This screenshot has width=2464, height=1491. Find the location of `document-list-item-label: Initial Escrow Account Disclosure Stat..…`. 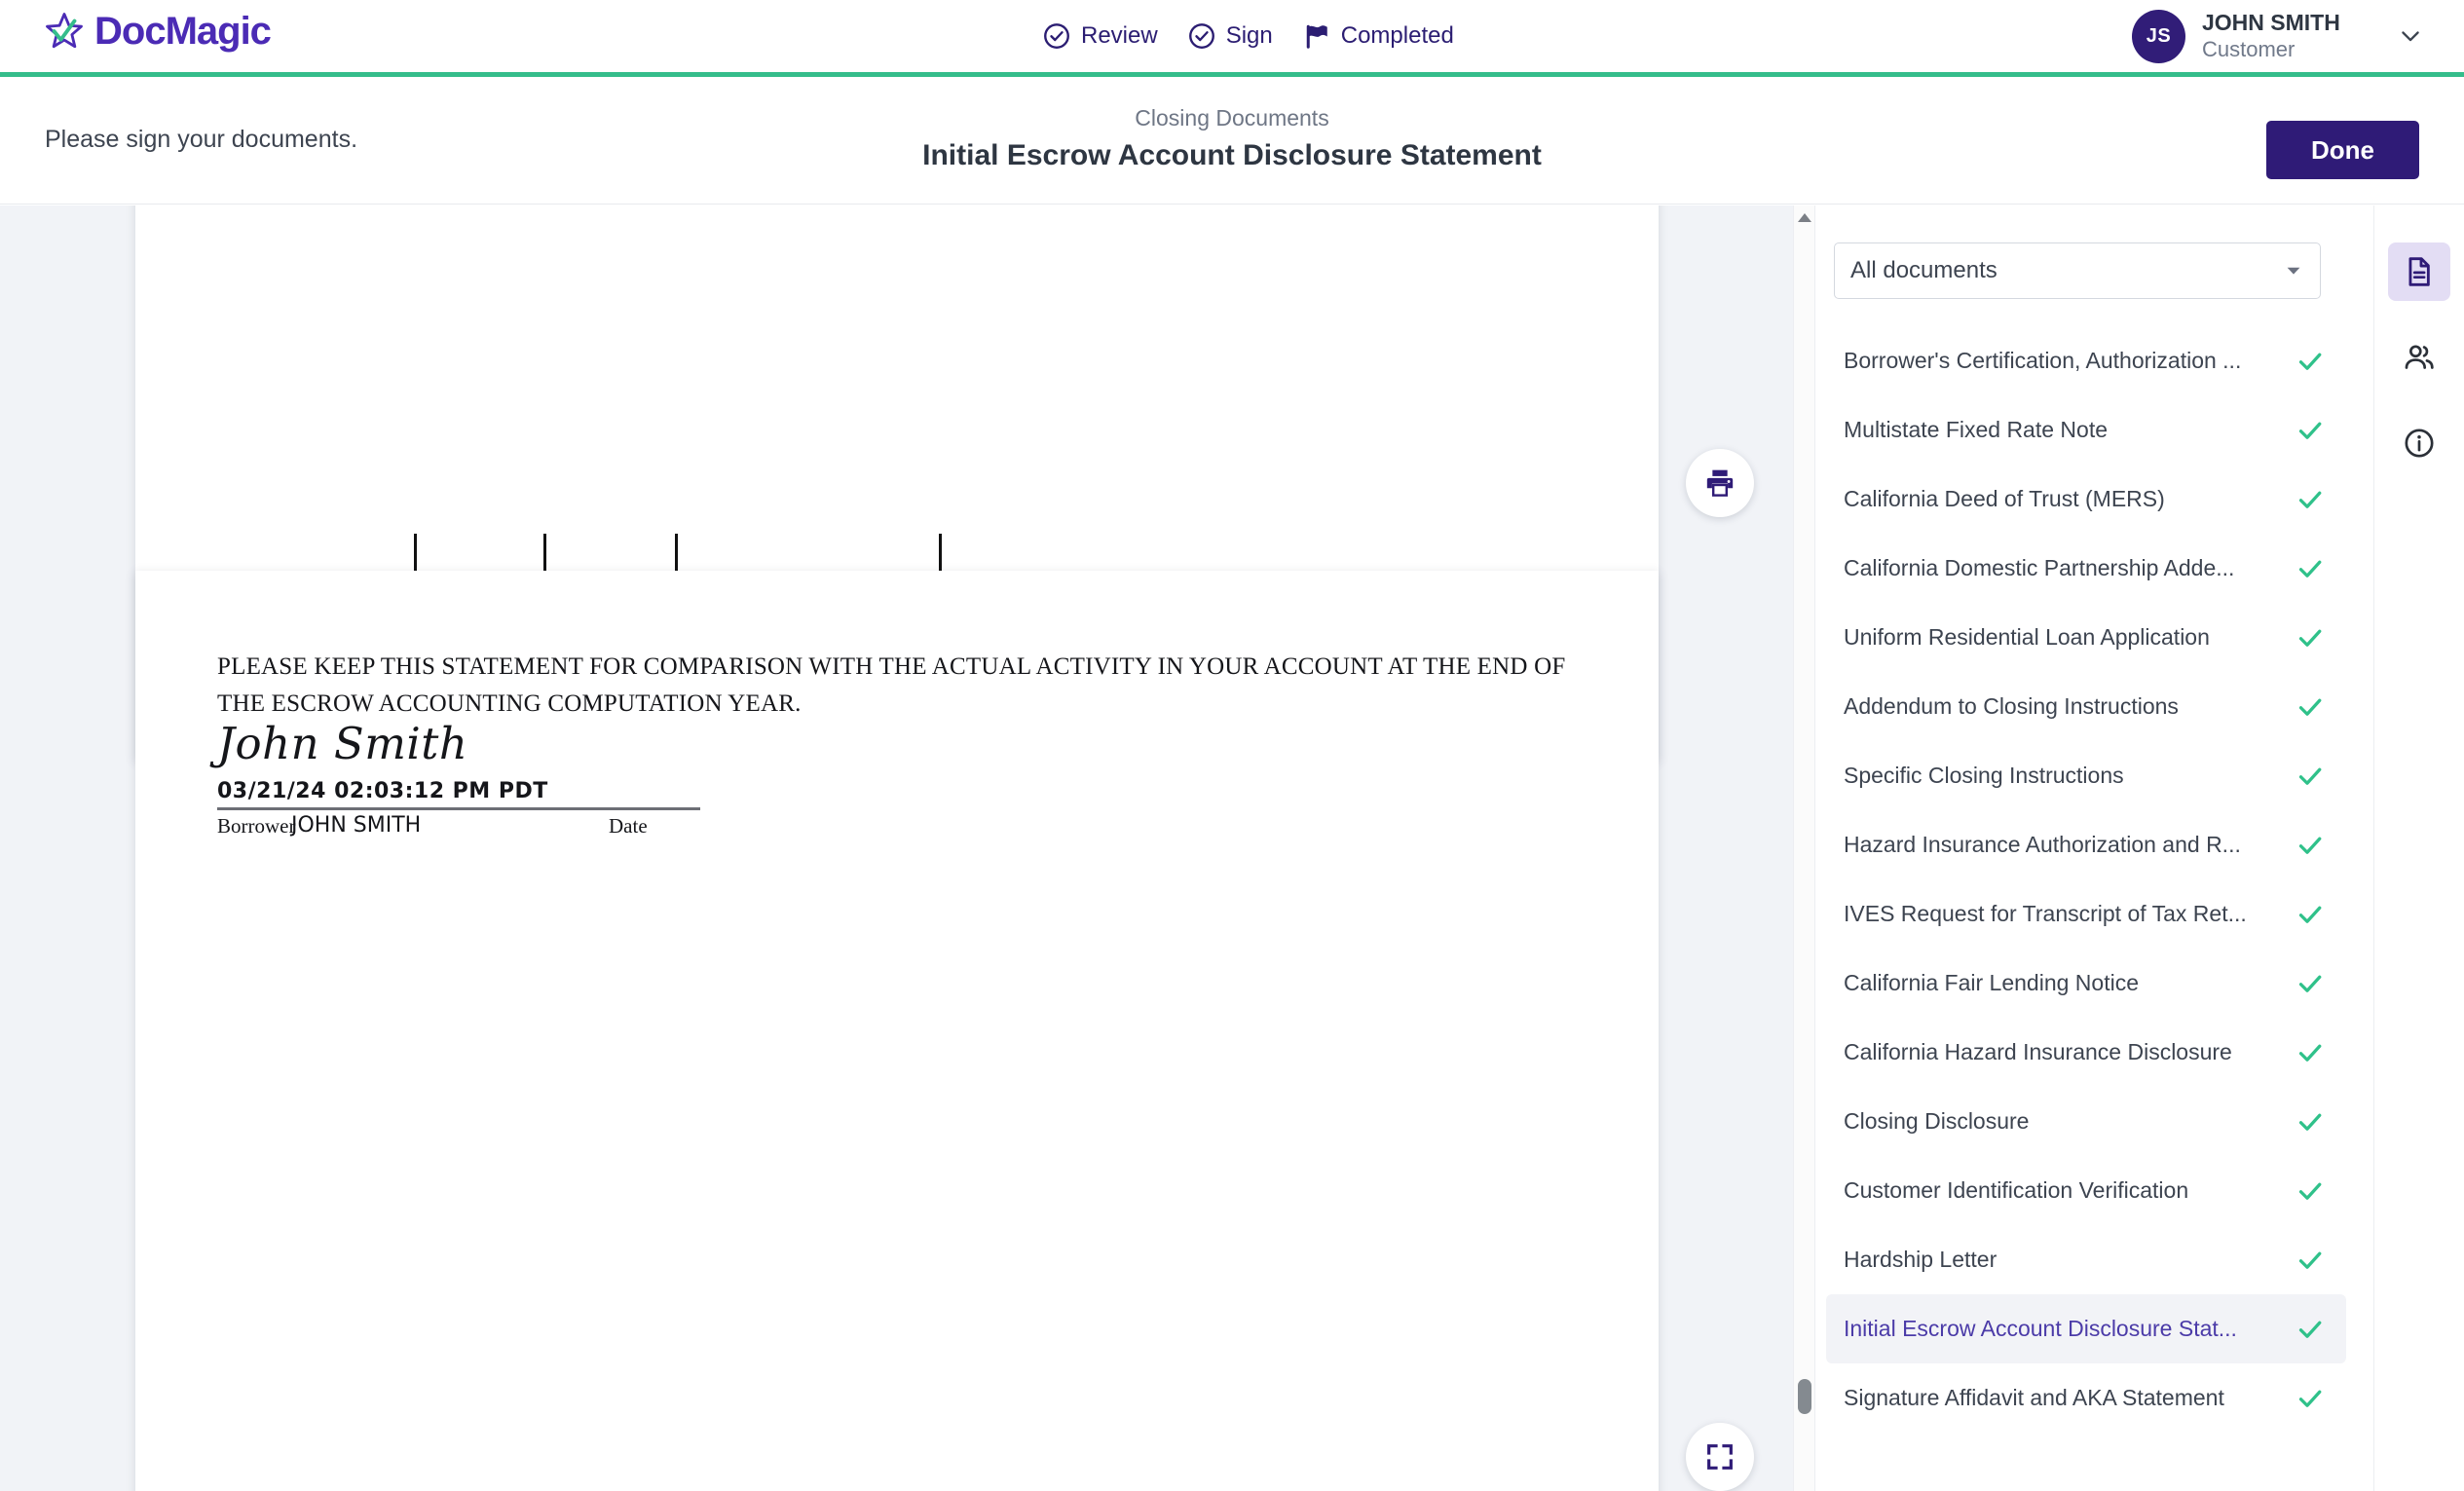

document-list-item-label: Initial Escrow Account Disclosure Stat..… is located at coordinates (2040, 1329).